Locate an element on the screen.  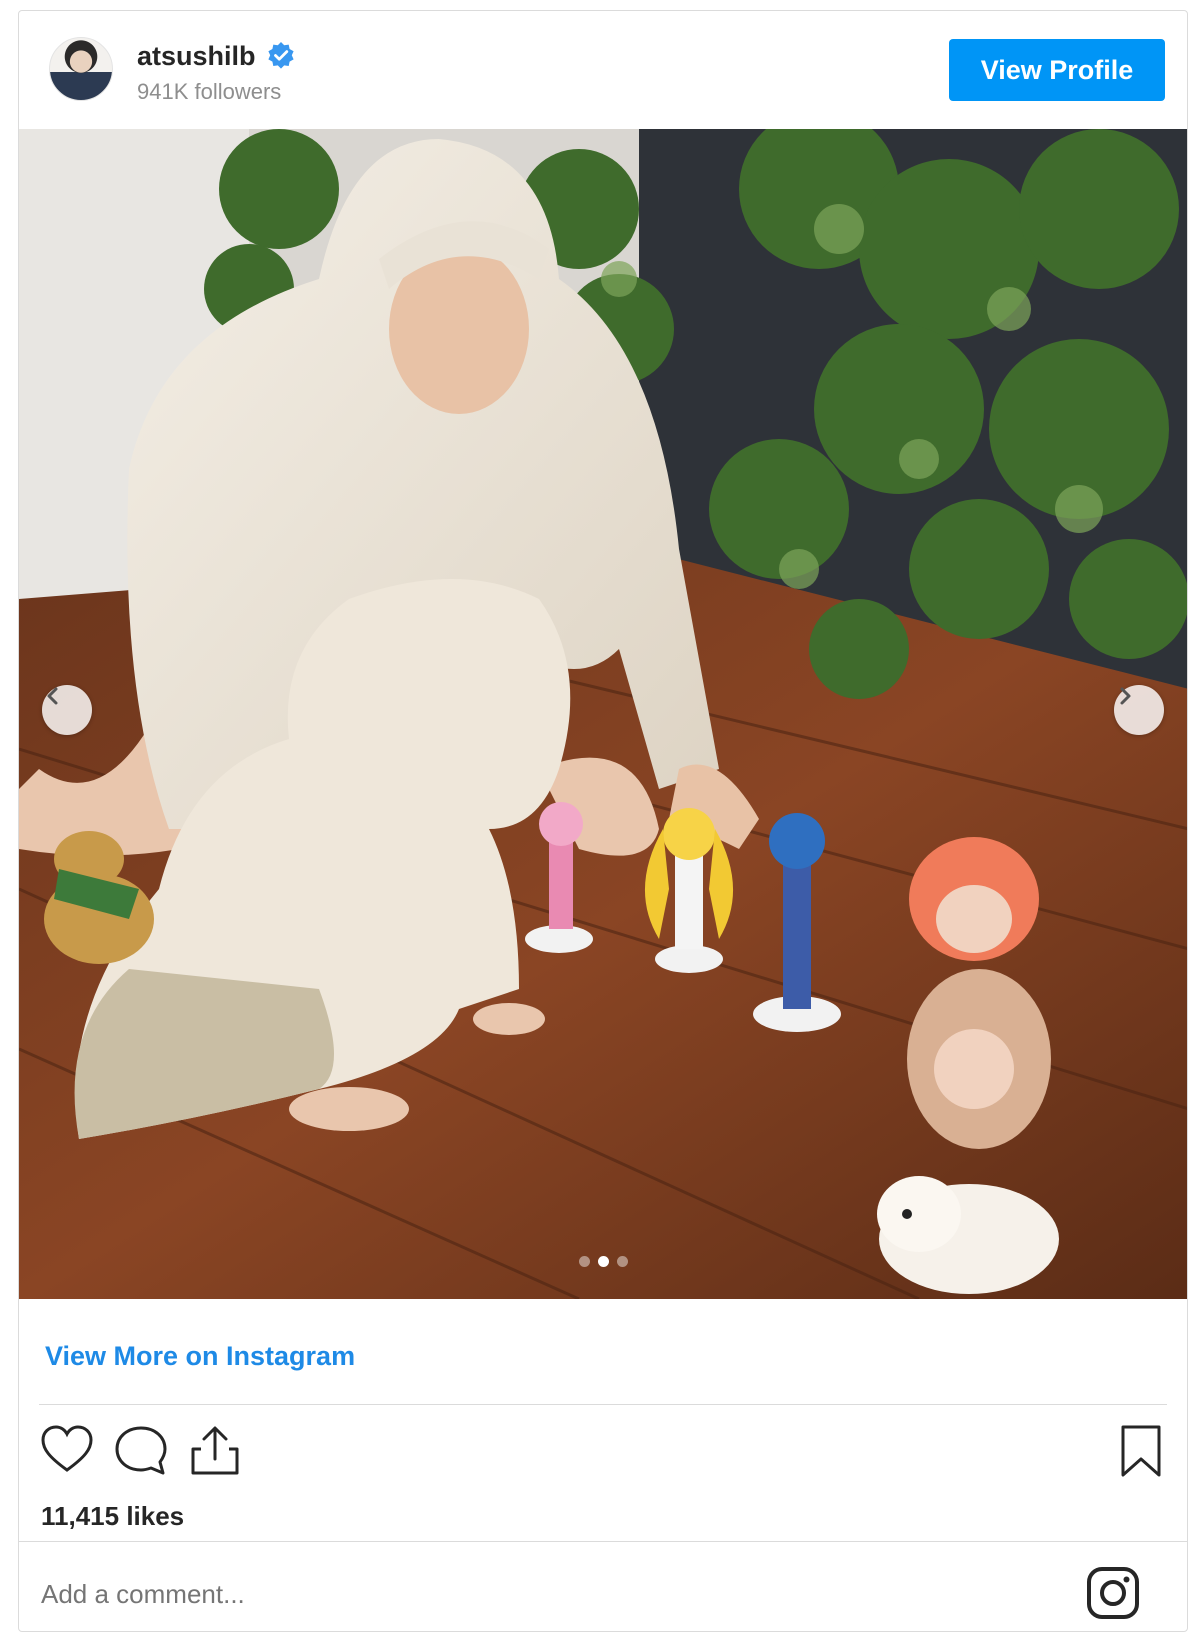
carousel-indicator is located at coordinates (603, 1261).